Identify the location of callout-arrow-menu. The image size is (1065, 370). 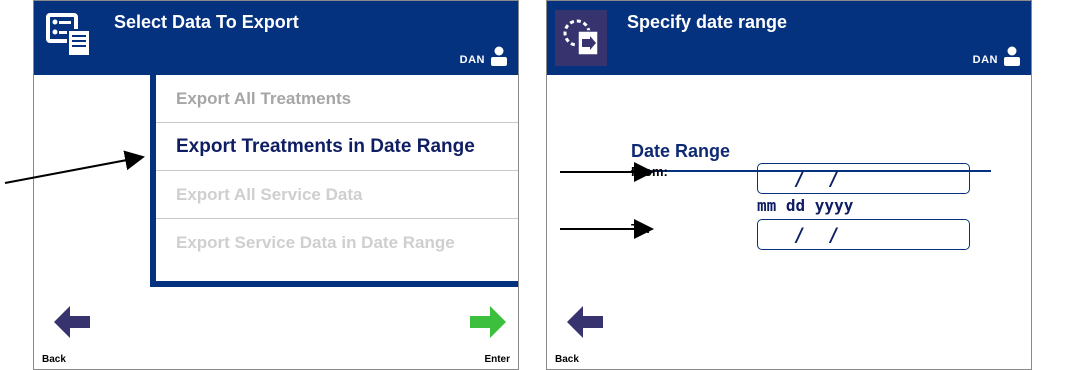
(74, 167).